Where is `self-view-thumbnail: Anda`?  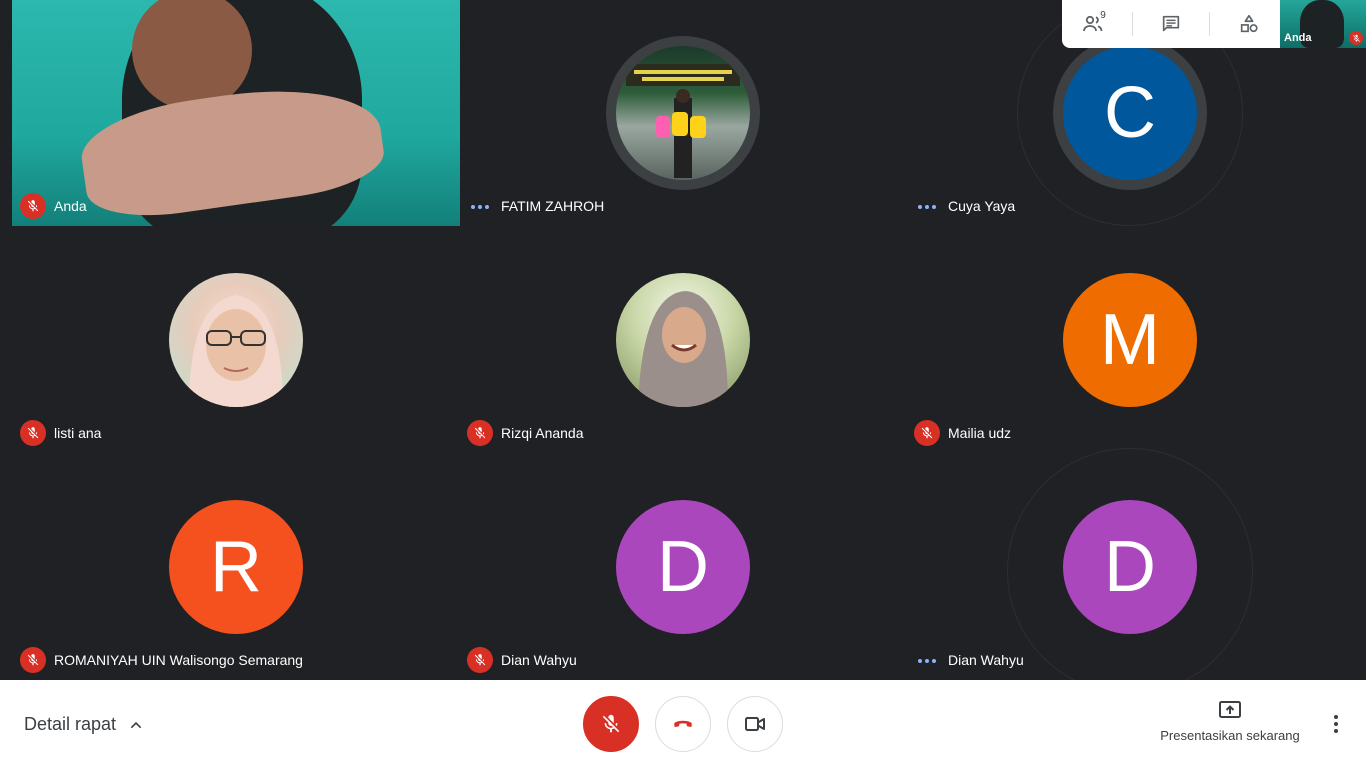
self-view-thumbnail: Anda is located at coordinates (1323, 24).